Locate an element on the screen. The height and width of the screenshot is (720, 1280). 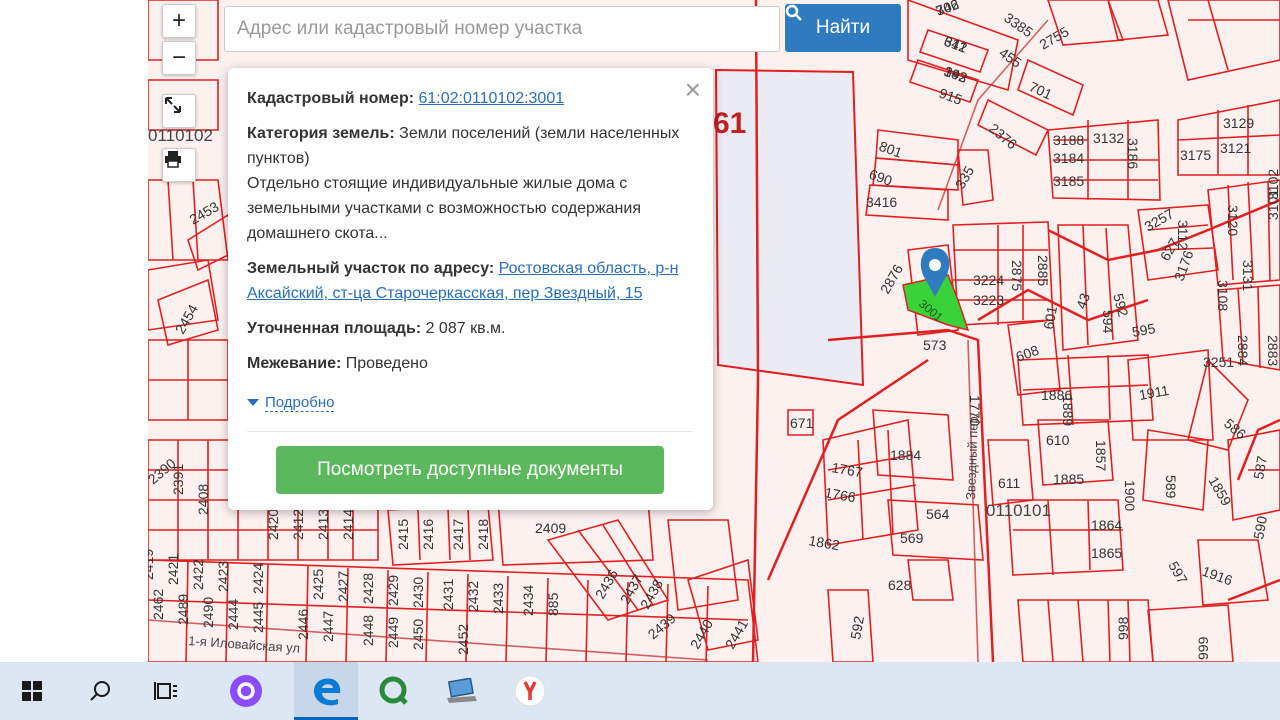
zoom-in-button: + is located at coordinates (179, 21).